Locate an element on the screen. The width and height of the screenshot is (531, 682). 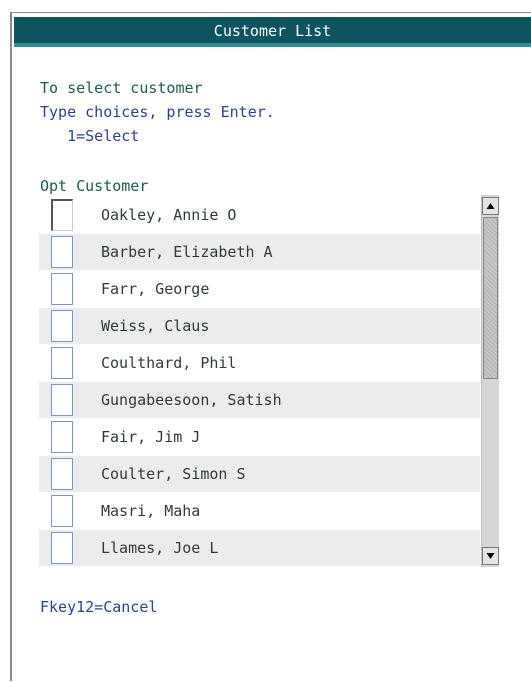
arrow-down-icon is located at coordinates (490, 556).